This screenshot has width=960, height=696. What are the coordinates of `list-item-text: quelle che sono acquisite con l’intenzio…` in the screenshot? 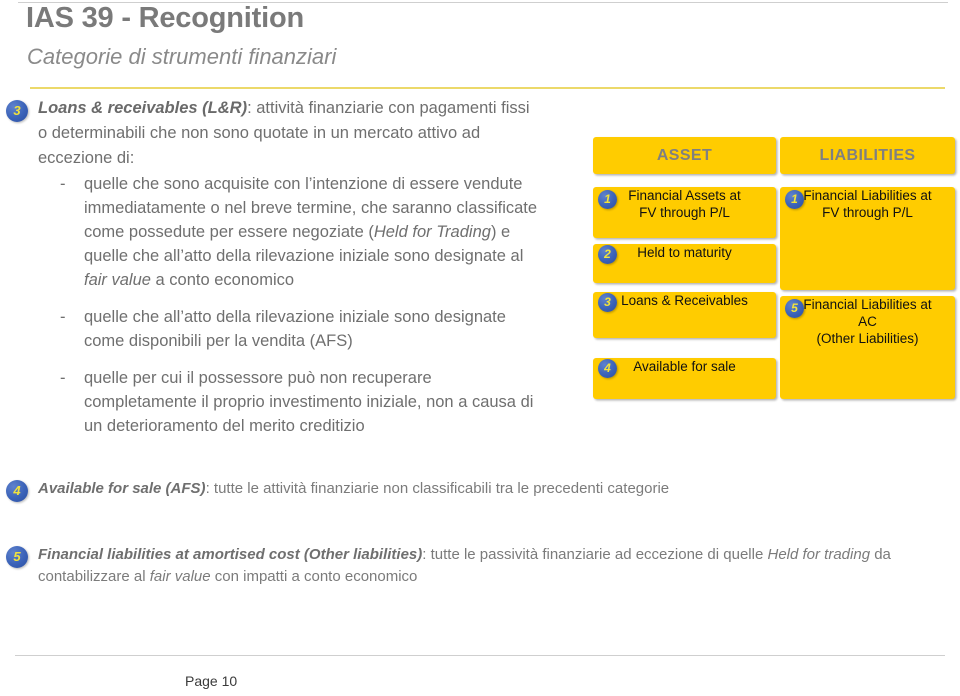 It's located at (311, 232).